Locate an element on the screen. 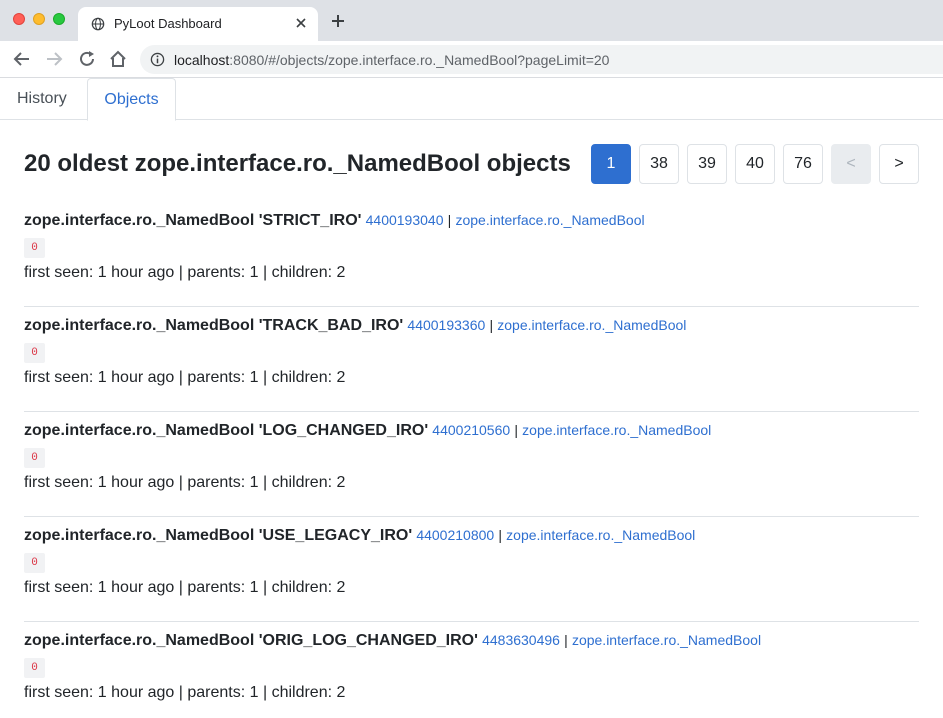 The width and height of the screenshot is (943, 718). browser-tabstrip: PyLoot Dashboard is located at coordinates (471, 20).